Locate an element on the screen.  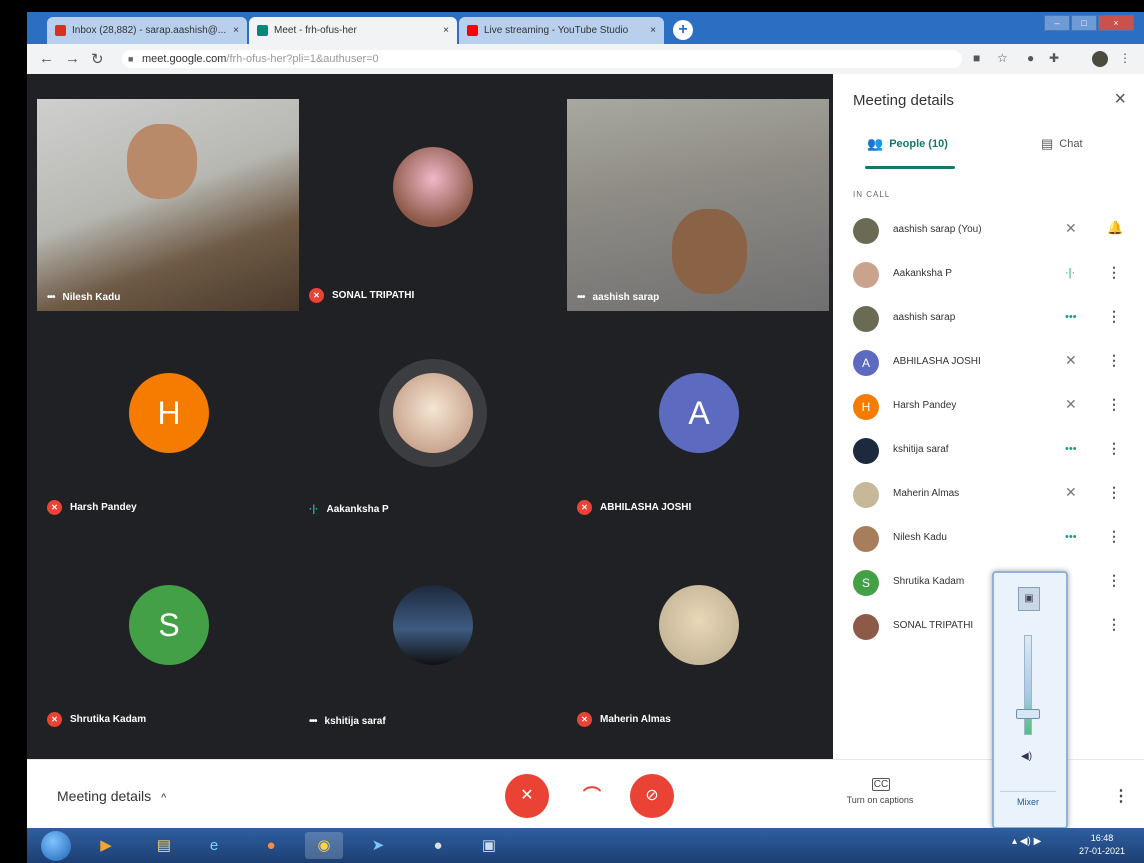
chrome-icon: ◉ is located at coordinates (324, 845).